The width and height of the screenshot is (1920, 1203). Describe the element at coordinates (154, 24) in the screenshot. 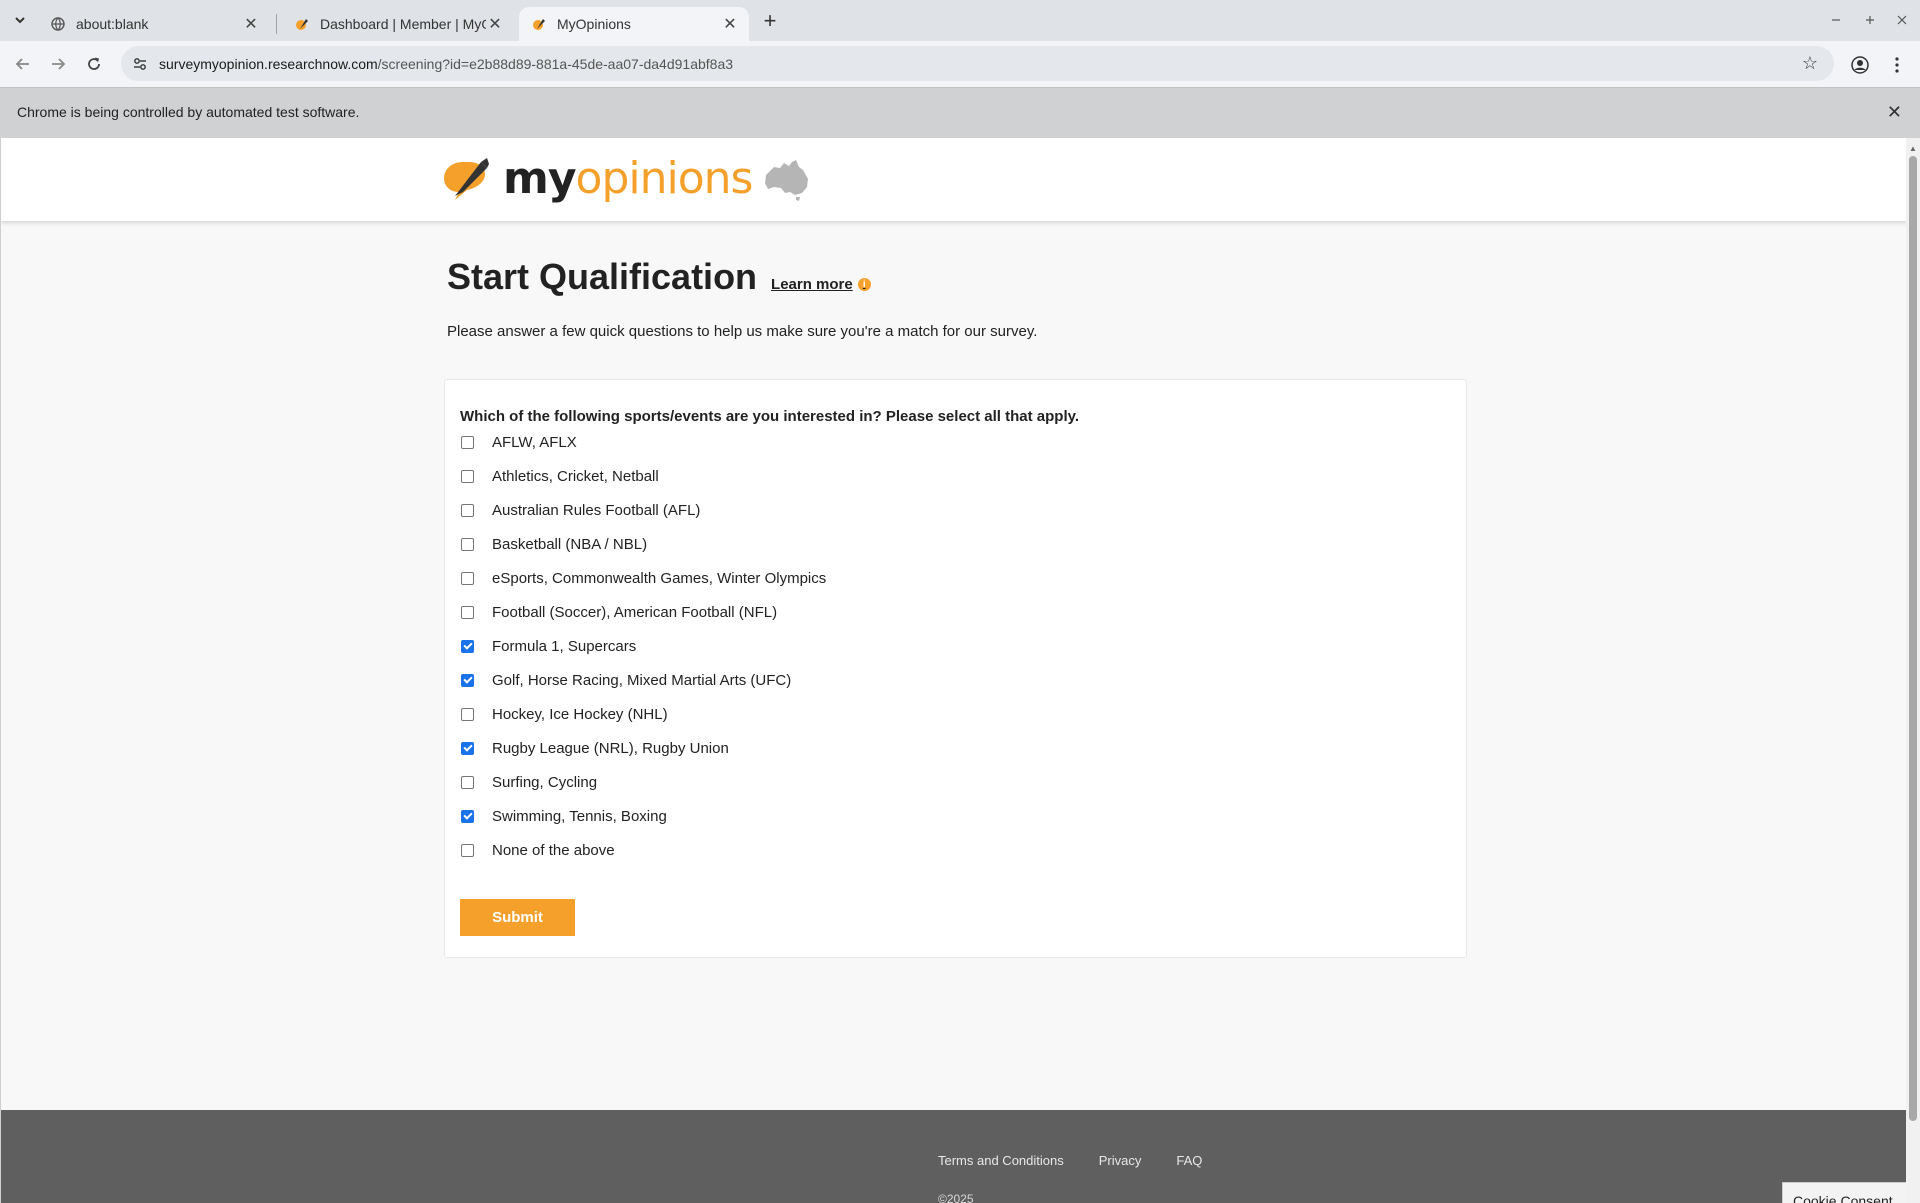

I see `tab-about-blank: about:blank ✕` at that location.